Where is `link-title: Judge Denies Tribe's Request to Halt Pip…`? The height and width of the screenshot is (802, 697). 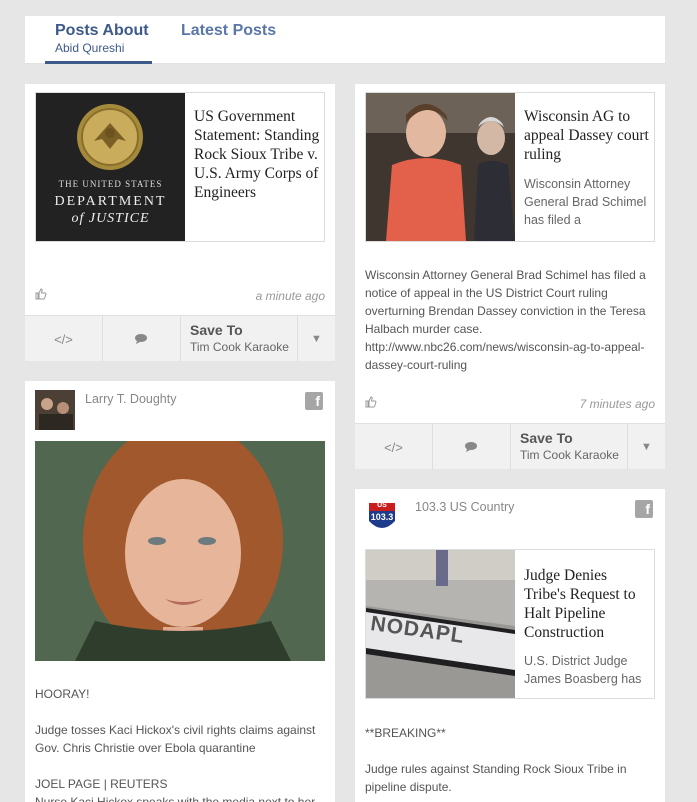 link-title: Judge Denies Tribe's Request to Halt Pip… is located at coordinates (587, 604).